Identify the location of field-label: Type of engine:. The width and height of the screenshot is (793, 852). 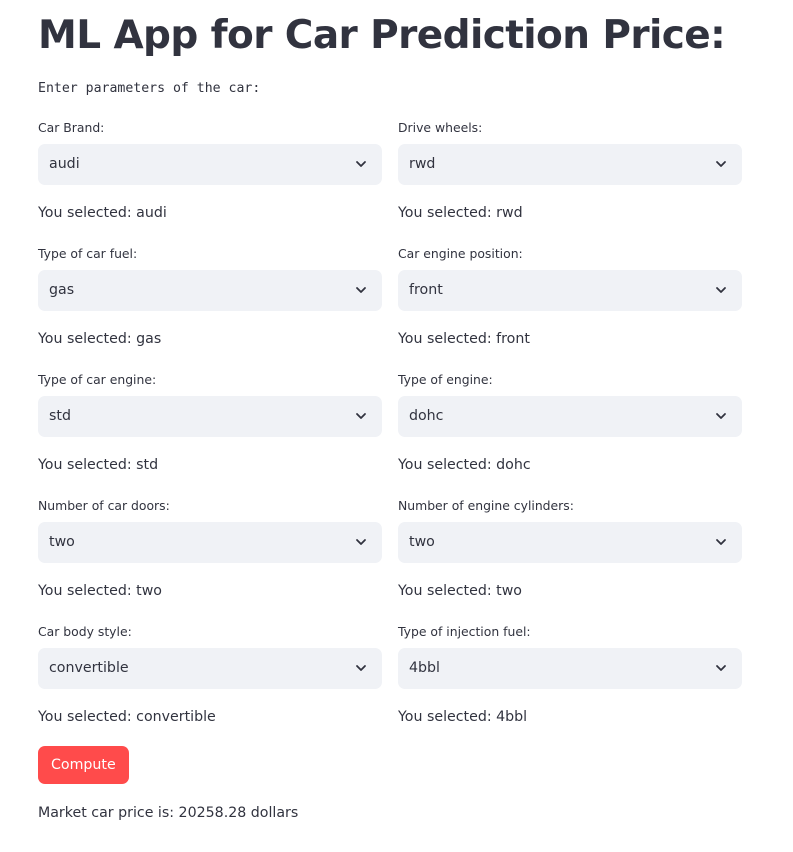
(445, 379).